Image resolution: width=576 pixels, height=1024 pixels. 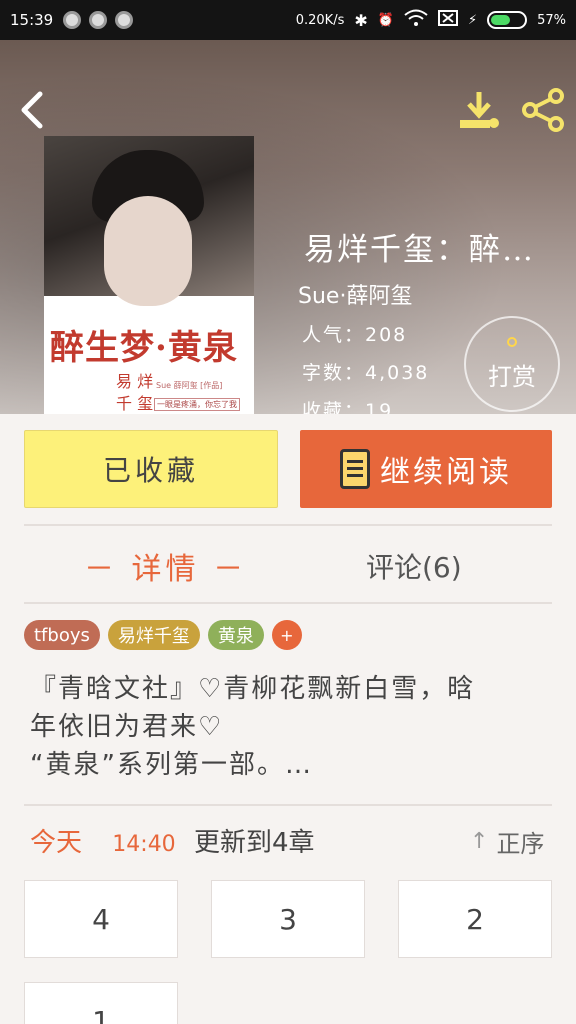 What do you see at coordinates (355, 469) in the screenshot?
I see `book-icon` at bounding box center [355, 469].